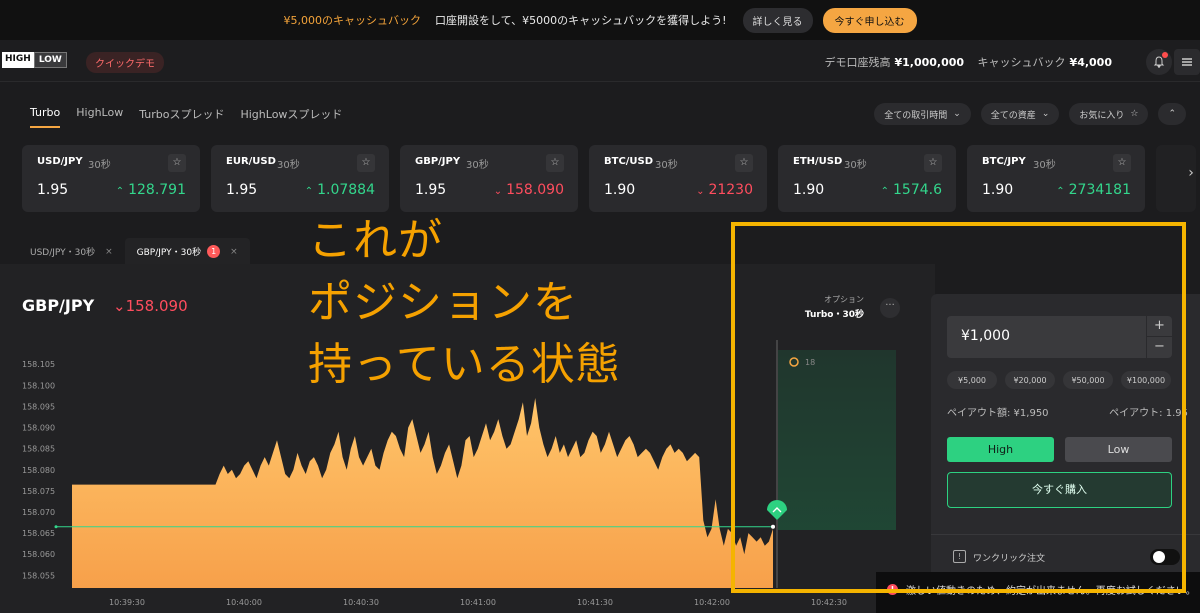  What do you see at coordinates (291, 117) in the screenshot?
I see `tab-highlow-spread: HighLowスプレッド` at bounding box center [291, 117].